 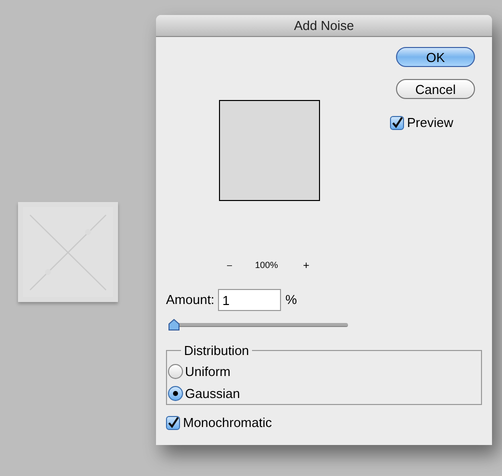 I want to click on radio-option: Gaussian, so click(x=320, y=393).